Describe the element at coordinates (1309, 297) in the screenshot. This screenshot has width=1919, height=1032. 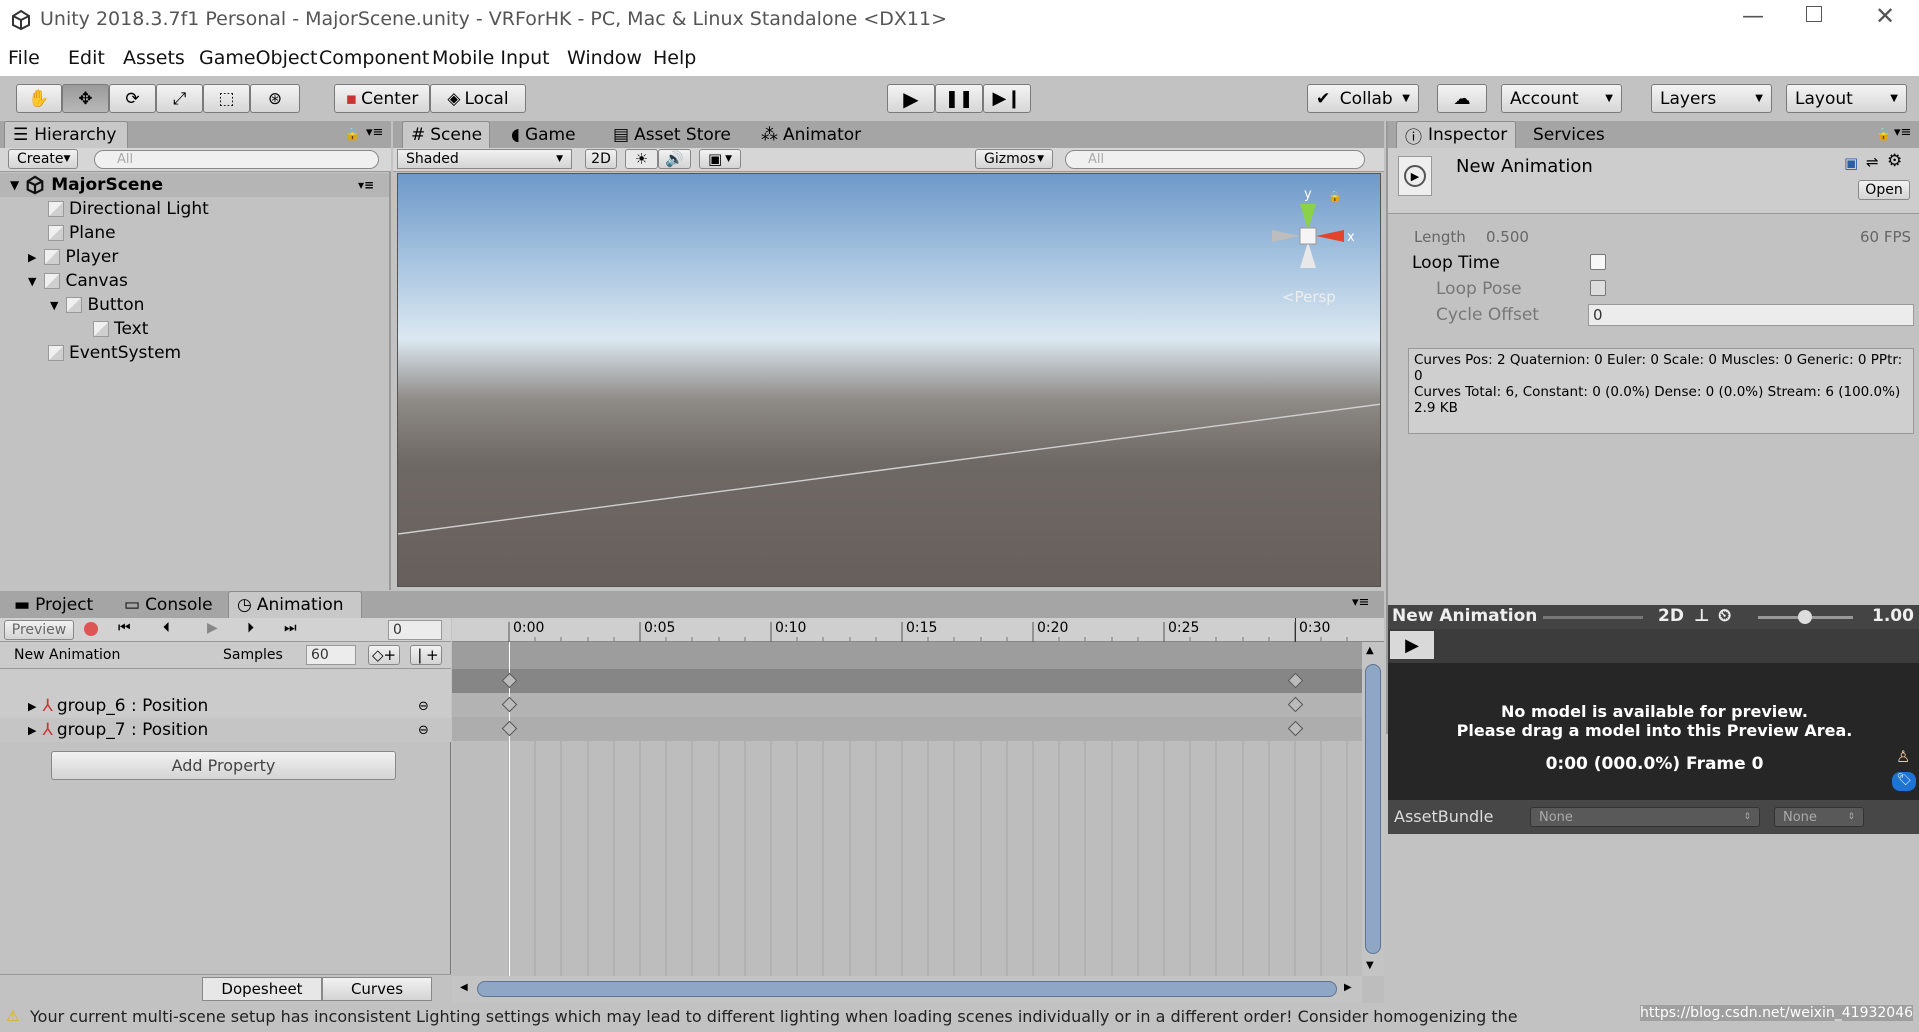
I see `persp-label: <Persp` at that location.